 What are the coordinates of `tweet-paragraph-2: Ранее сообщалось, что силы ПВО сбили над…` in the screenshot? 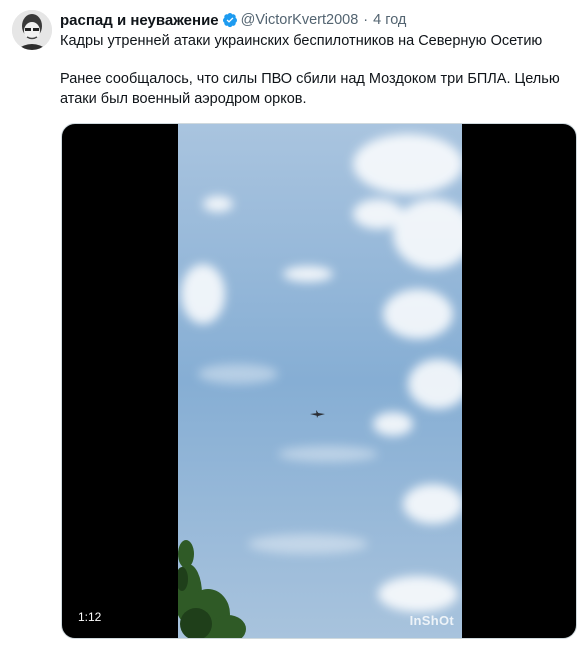 It's located at (310, 89).